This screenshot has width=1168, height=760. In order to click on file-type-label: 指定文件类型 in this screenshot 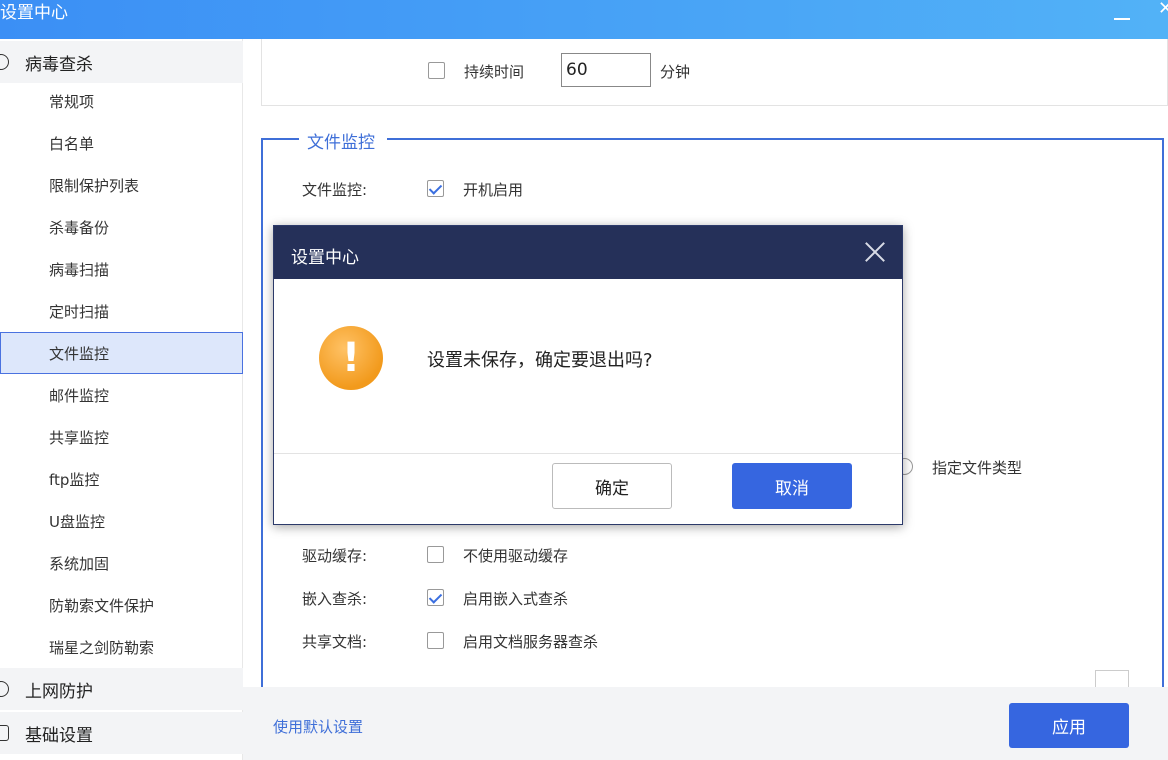, I will do `click(977, 468)`.